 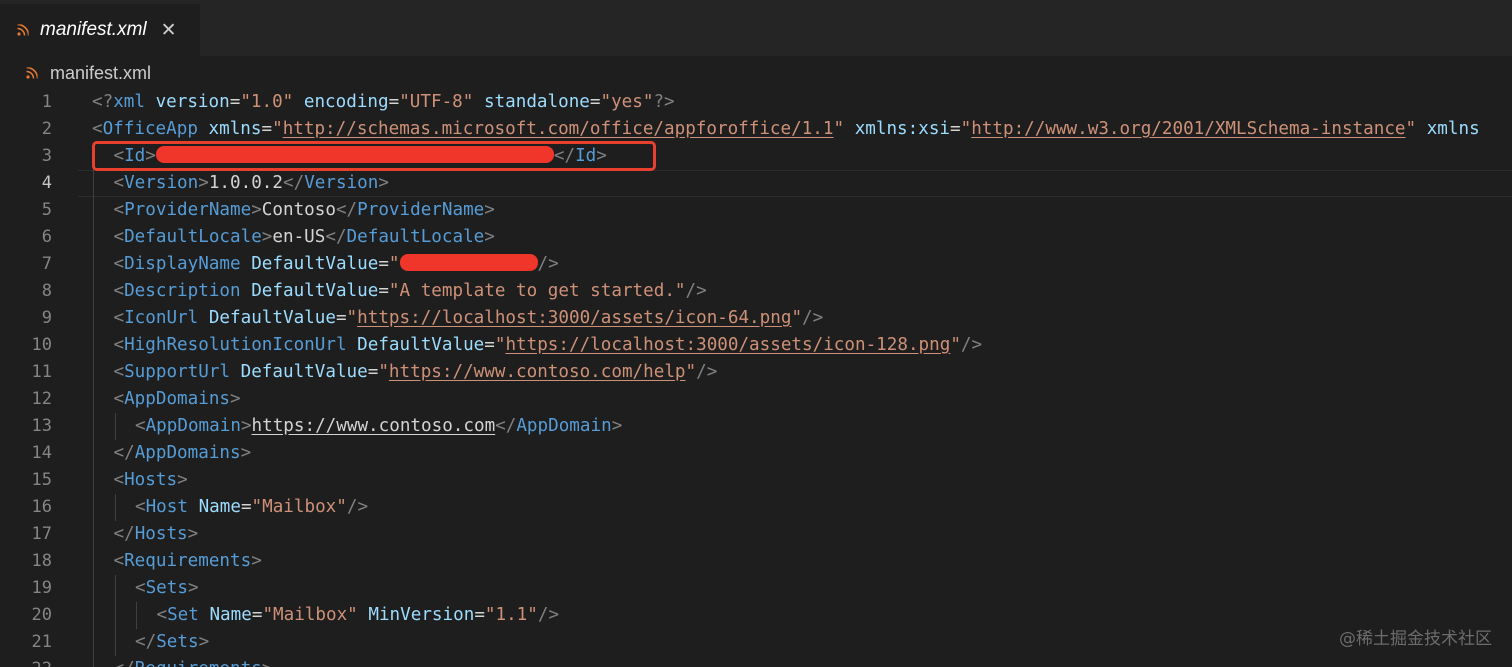 What do you see at coordinates (103, 102) in the screenshot?
I see `code-token: <?` at bounding box center [103, 102].